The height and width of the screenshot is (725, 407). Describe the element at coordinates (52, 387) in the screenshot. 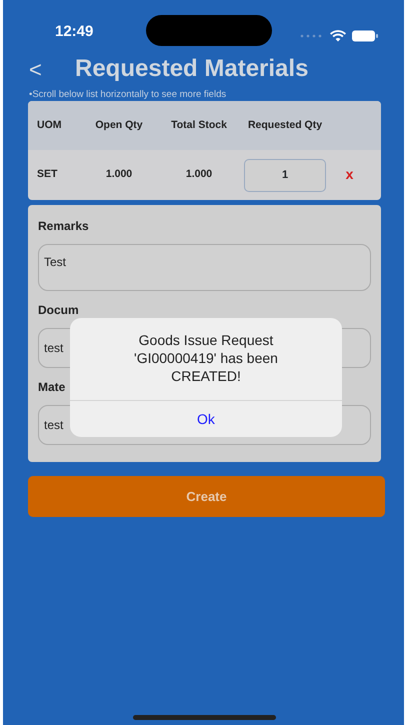

I see `field-label: Mate` at that location.